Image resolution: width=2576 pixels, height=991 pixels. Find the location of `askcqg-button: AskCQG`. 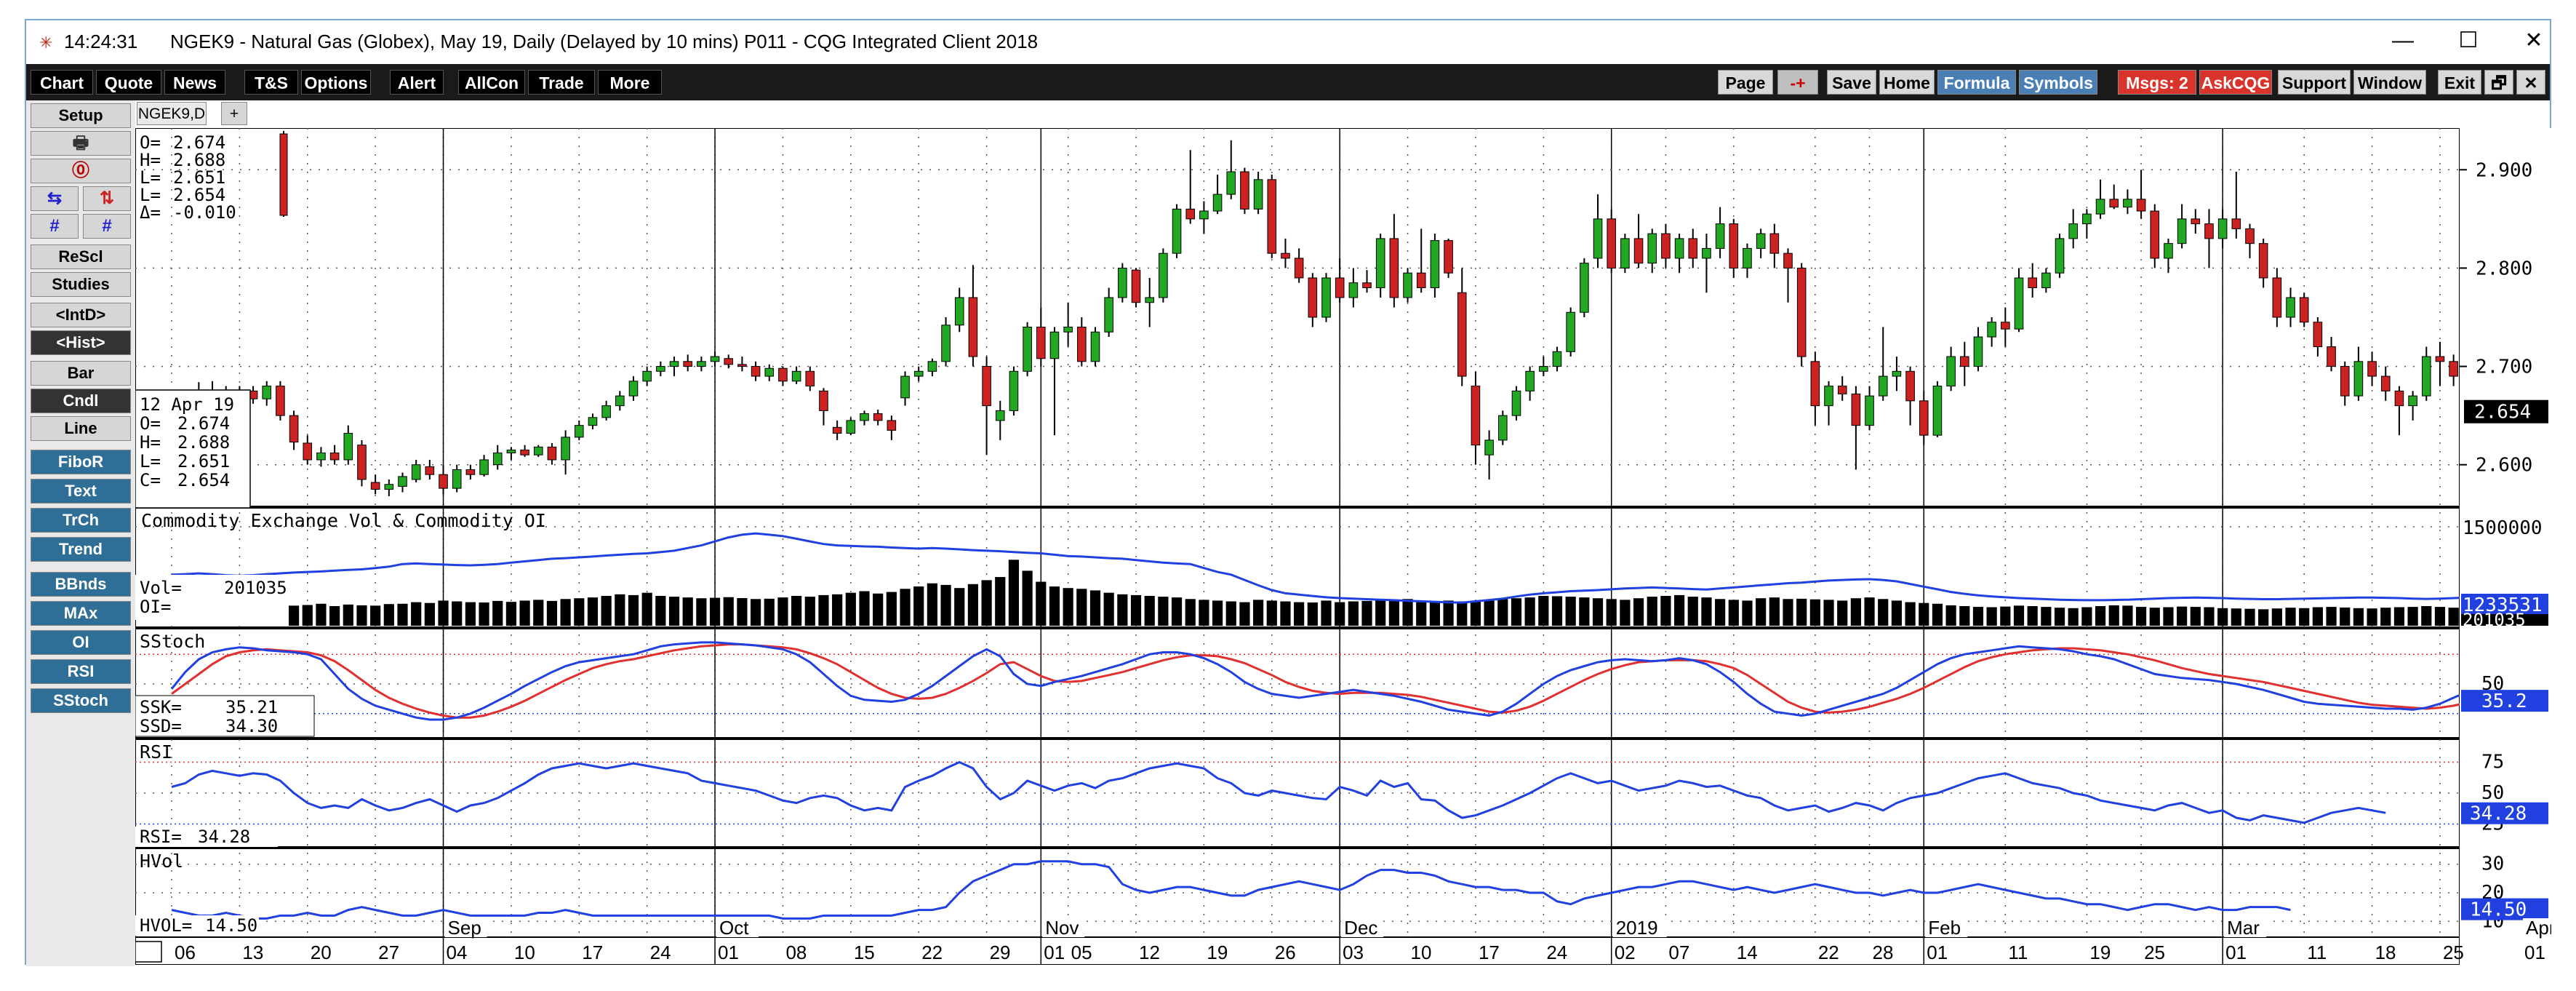

askcqg-button: AskCQG is located at coordinates (2235, 82).